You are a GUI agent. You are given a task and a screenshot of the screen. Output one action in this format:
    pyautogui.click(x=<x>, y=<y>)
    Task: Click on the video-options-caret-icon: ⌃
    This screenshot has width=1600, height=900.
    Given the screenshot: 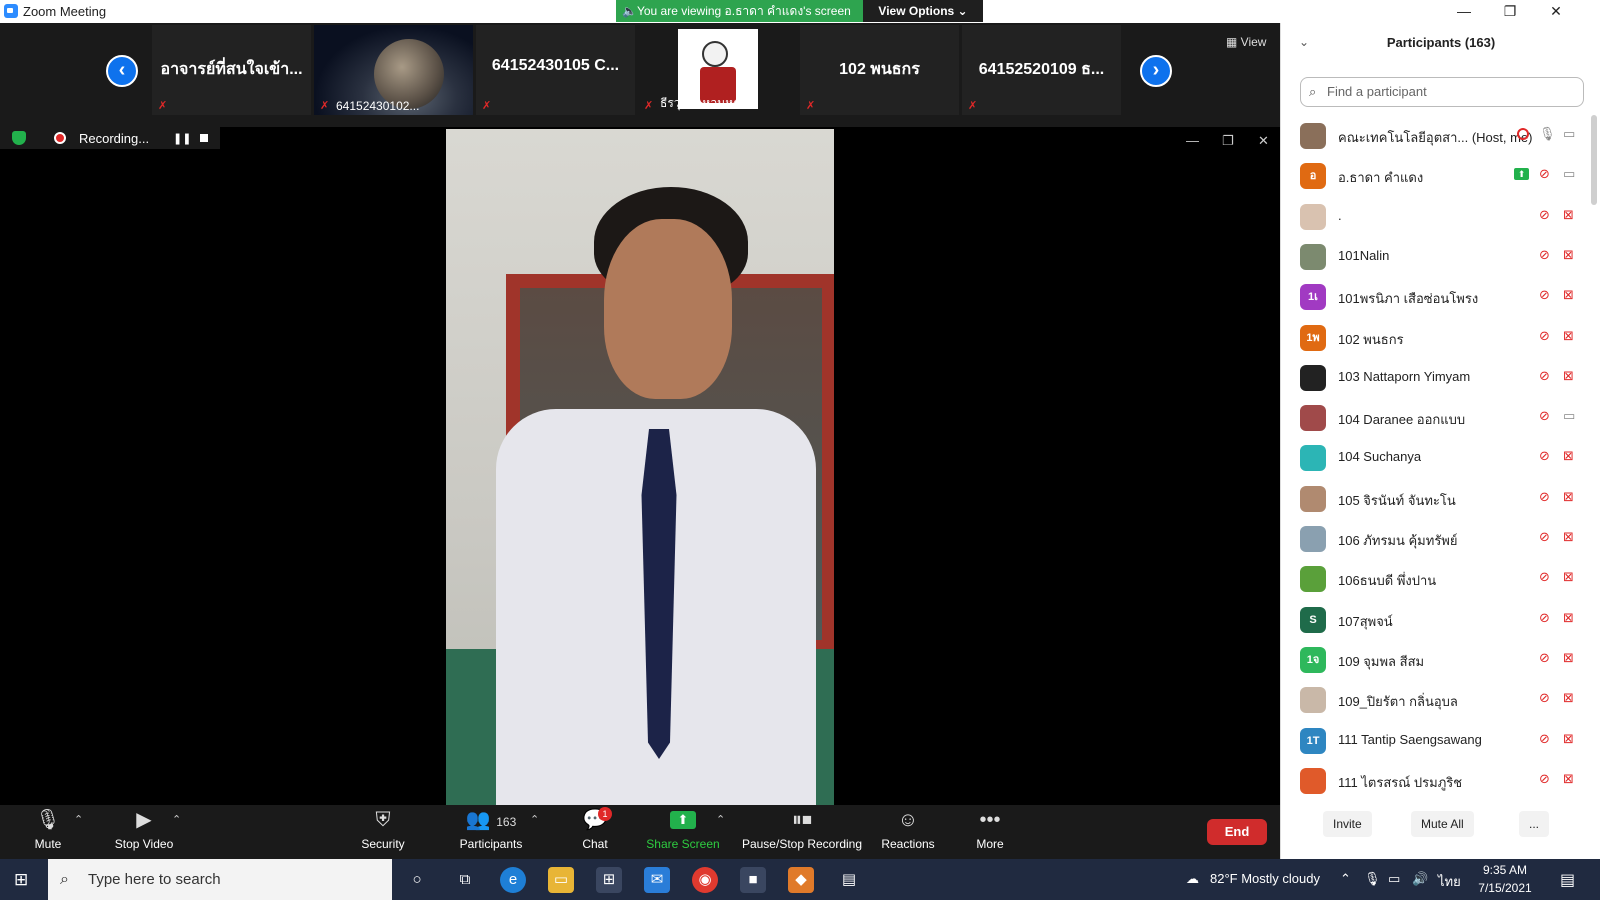 What is the action you would take?
    pyautogui.click(x=176, y=819)
    